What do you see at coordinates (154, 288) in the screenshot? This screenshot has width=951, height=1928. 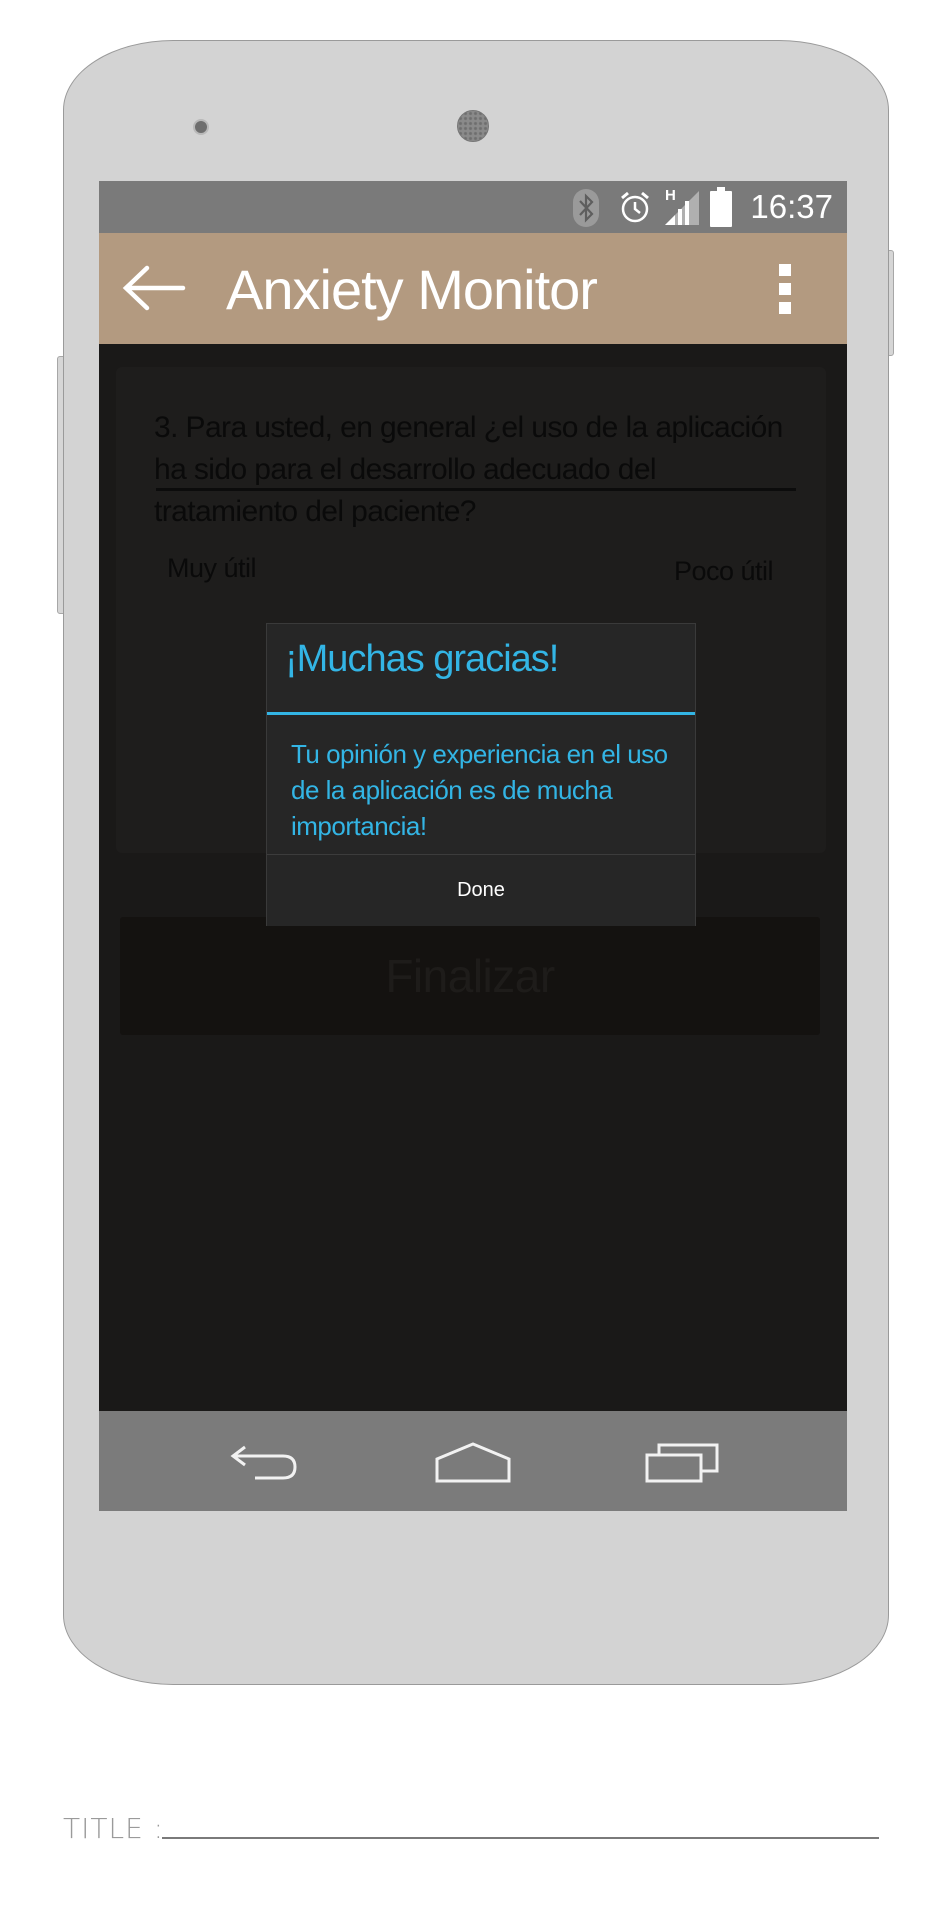 I see `back-arrow-icon` at bounding box center [154, 288].